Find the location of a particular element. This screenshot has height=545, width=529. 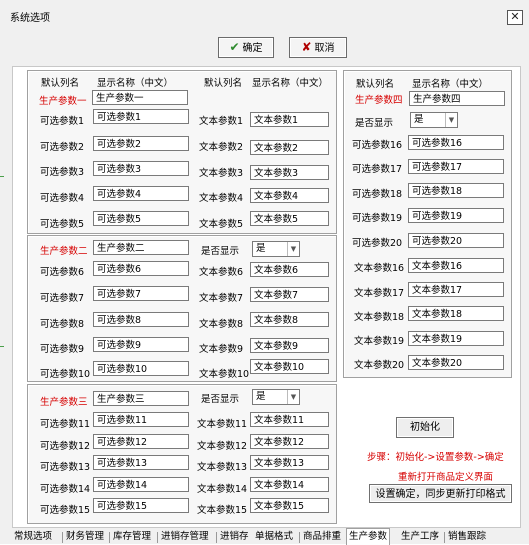

production-param-4-input: 生产参数四 is located at coordinates (457, 98).